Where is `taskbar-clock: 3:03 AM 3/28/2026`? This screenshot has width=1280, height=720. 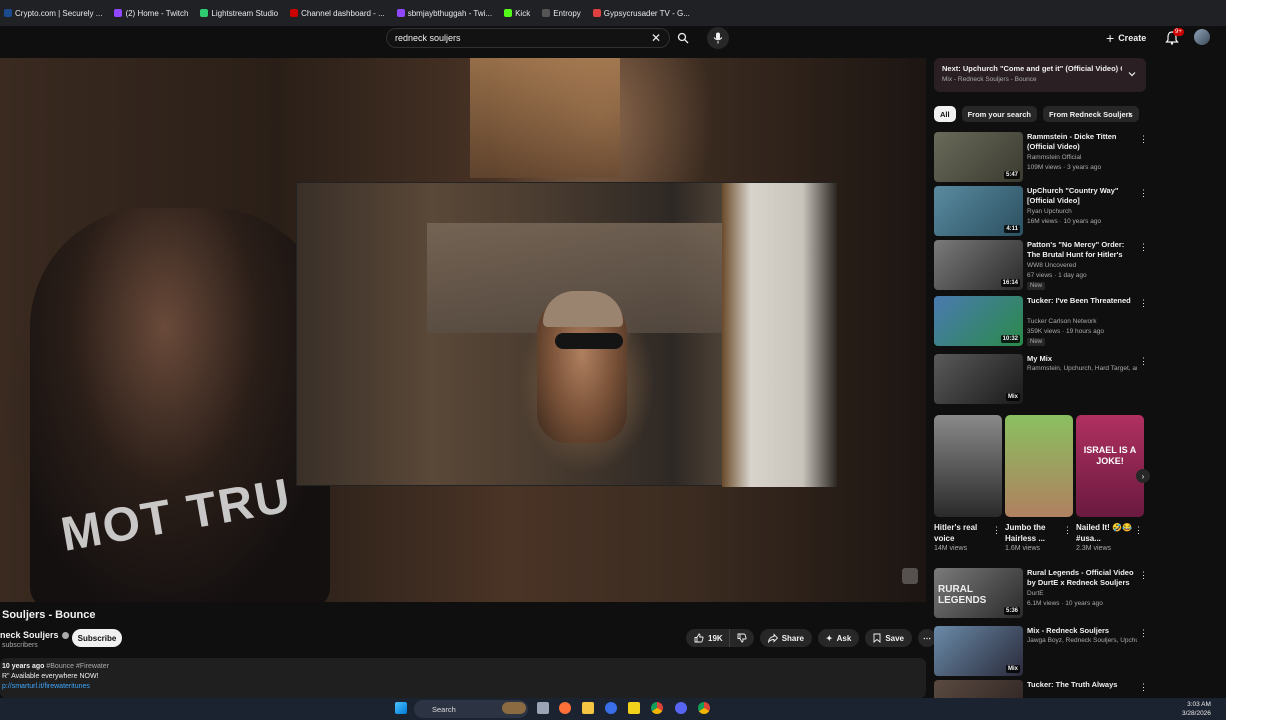 taskbar-clock: 3:03 AM 3/28/2026 is located at coordinates (1196, 709).